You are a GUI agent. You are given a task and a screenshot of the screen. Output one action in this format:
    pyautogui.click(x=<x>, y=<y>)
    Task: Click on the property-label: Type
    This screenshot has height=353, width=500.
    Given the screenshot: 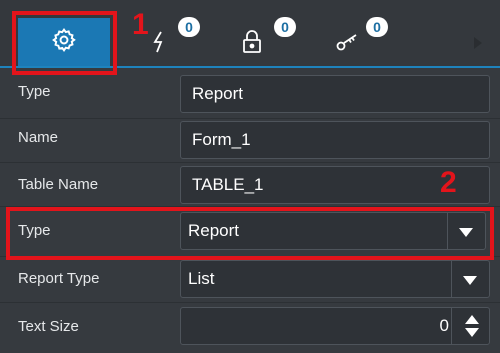 What is the action you would take?
    pyautogui.click(x=34, y=91)
    